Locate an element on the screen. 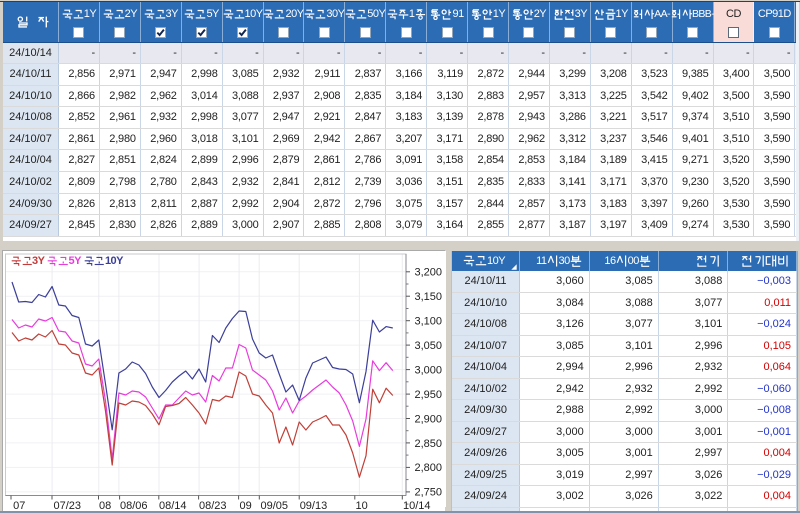 The width and height of the screenshot is (800, 513). svg-text: 2,750 is located at coordinates (428, 493).